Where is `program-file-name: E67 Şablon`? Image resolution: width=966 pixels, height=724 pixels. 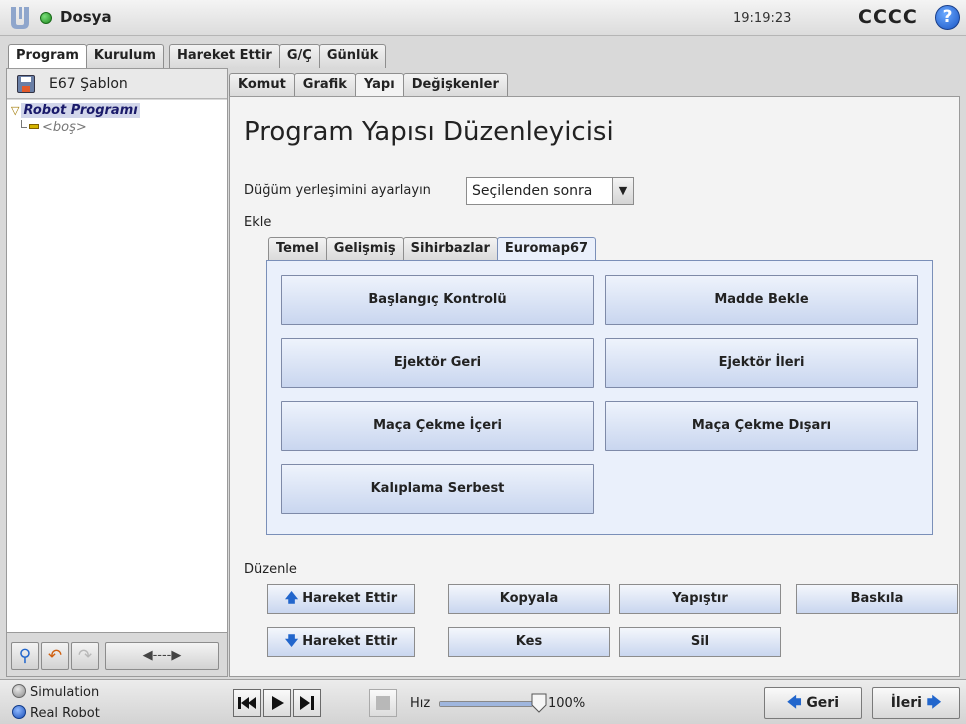
program-file-name: E67 Şablon is located at coordinates (88, 84).